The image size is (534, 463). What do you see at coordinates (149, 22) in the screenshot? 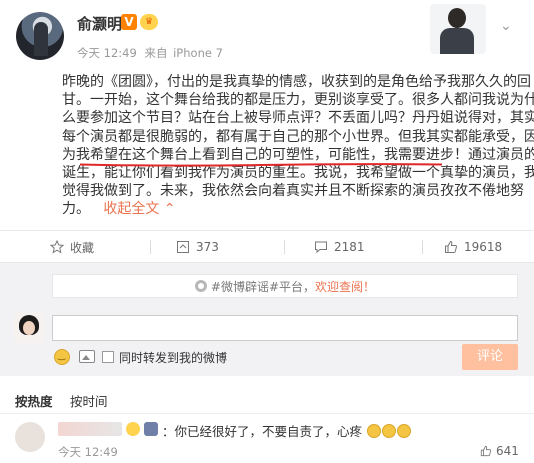
I see `crown-badge-icon: ♛` at bounding box center [149, 22].